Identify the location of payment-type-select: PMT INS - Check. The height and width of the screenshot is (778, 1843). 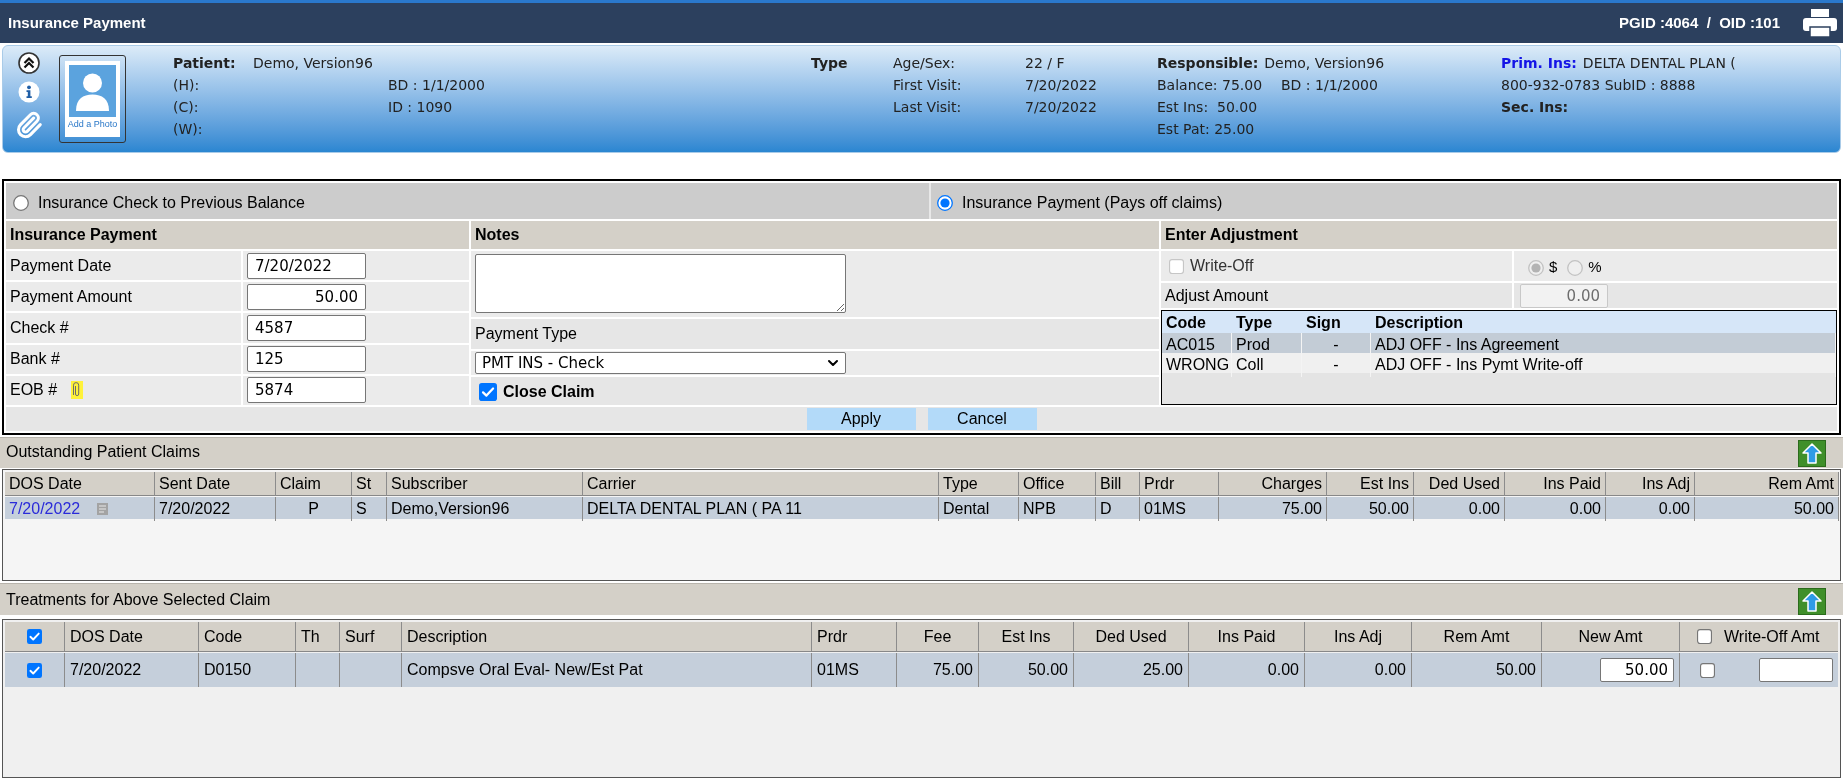
(660, 363).